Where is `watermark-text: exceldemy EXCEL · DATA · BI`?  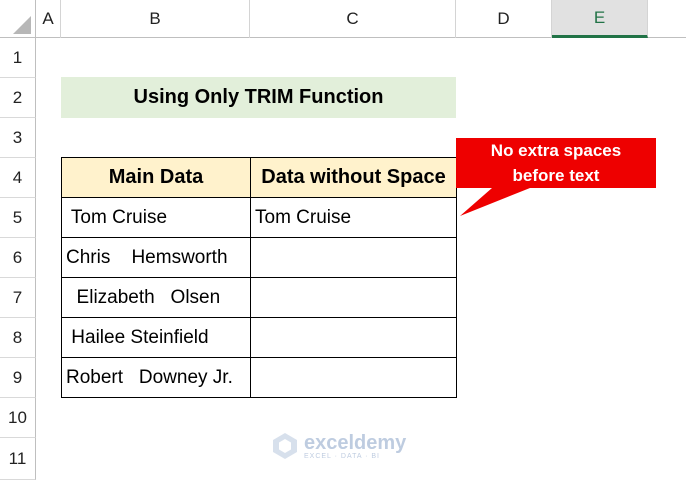
watermark-text: exceldemy EXCEL · DATA · BI is located at coordinates (355, 446).